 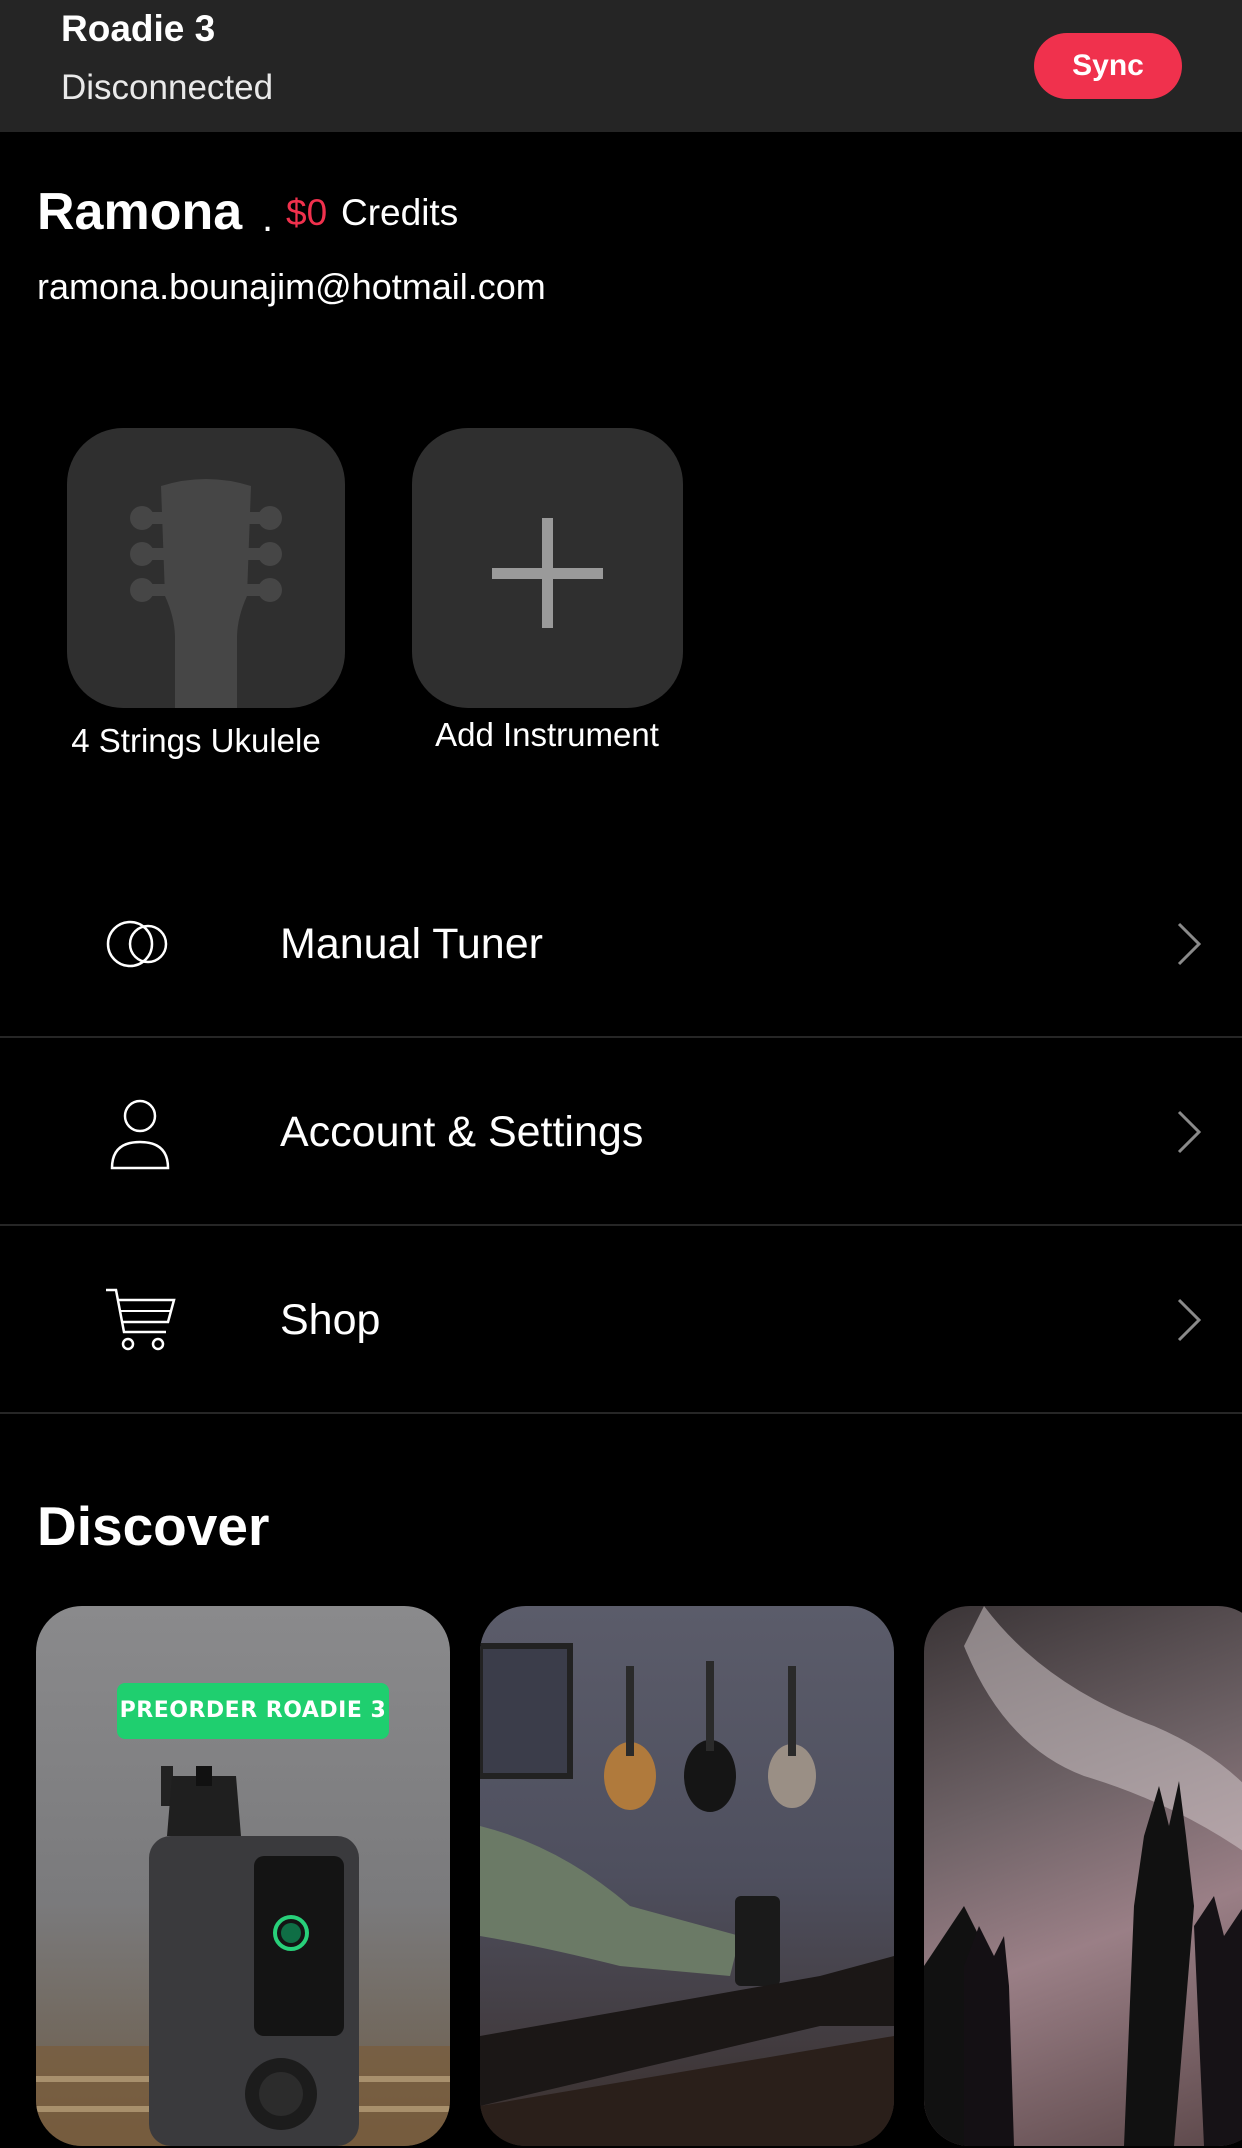 What do you see at coordinates (153, 1526) in the screenshot?
I see `discover-heading: Discover` at bounding box center [153, 1526].